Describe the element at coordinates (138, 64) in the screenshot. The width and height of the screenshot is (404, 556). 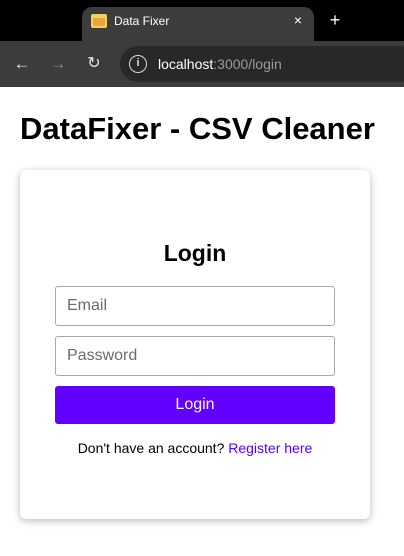
I see `site-info-icon: i` at that location.